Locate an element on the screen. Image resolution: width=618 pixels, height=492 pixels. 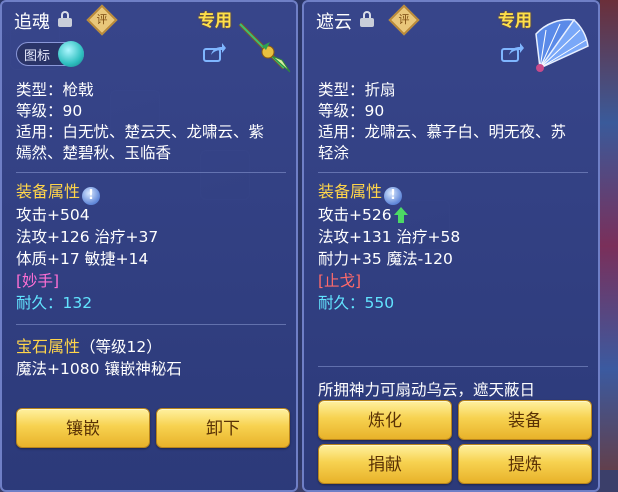
refine-button: 炼化 is located at coordinates (385, 420).